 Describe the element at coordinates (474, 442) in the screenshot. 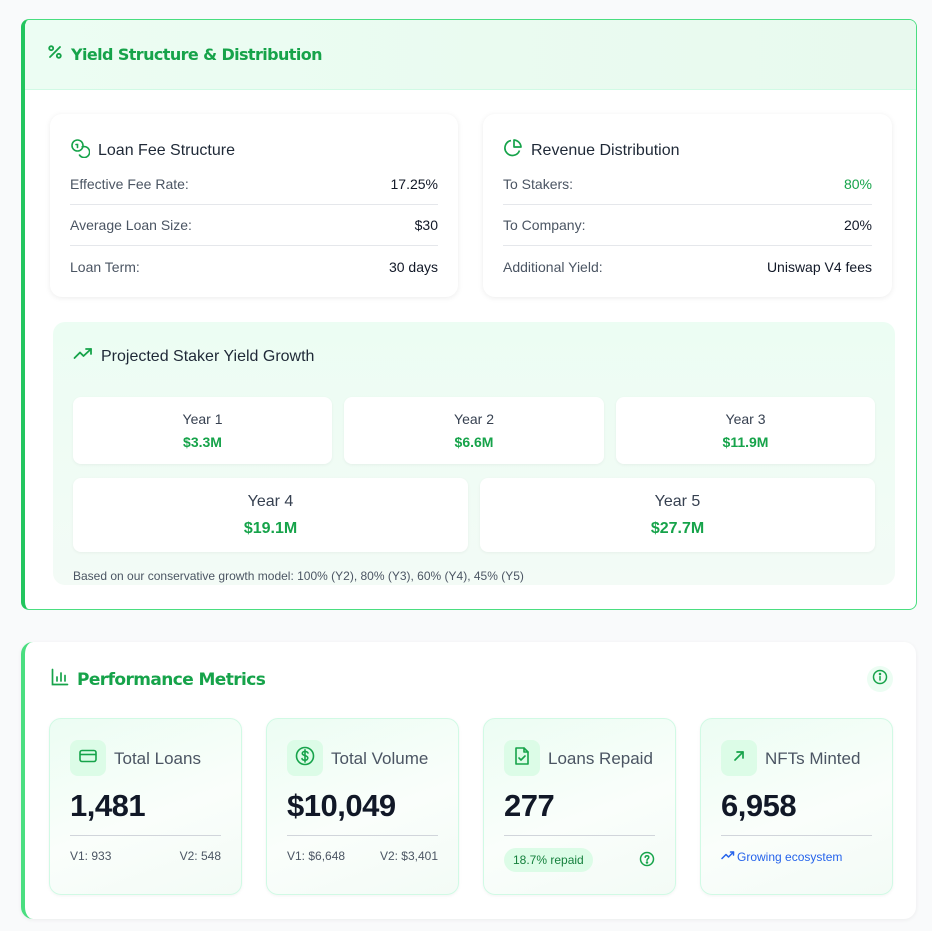

I see `year-value: $6.6M` at that location.